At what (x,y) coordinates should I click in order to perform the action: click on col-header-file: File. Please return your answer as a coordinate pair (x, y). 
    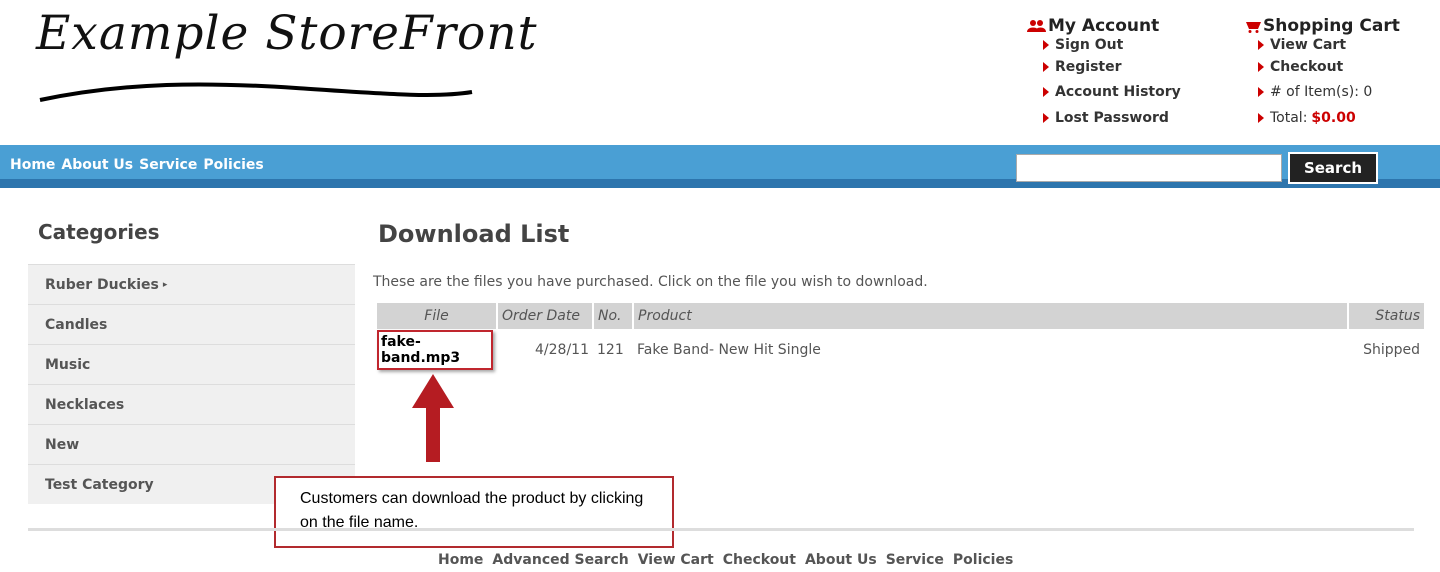
    Looking at the image, I should click on (437, 316).